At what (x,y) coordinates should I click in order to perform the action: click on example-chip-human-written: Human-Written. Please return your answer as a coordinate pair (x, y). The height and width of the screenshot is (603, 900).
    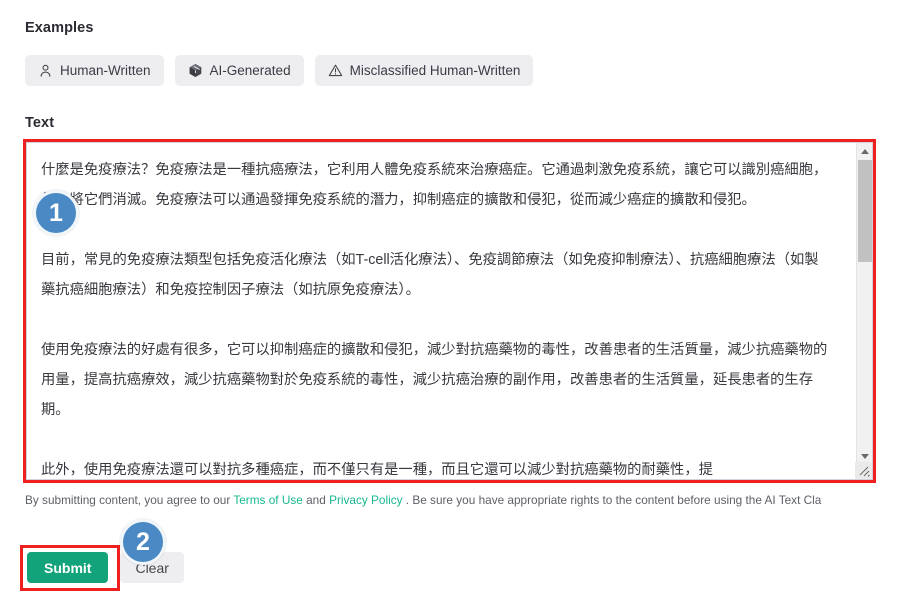
    Looking at the image, I should click on (94, 70).